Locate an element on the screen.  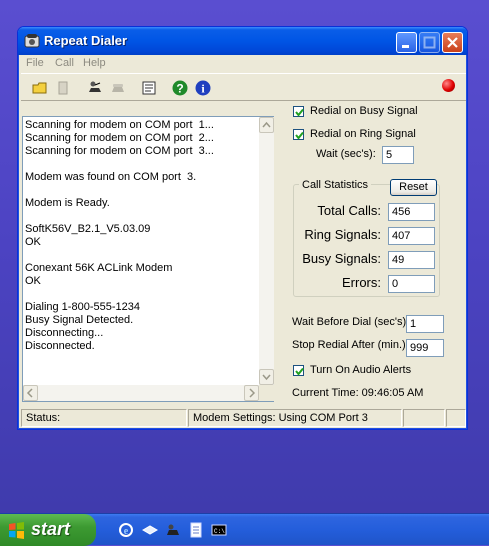
ring-signals-value: 407 is located at coordinates (411, 236).